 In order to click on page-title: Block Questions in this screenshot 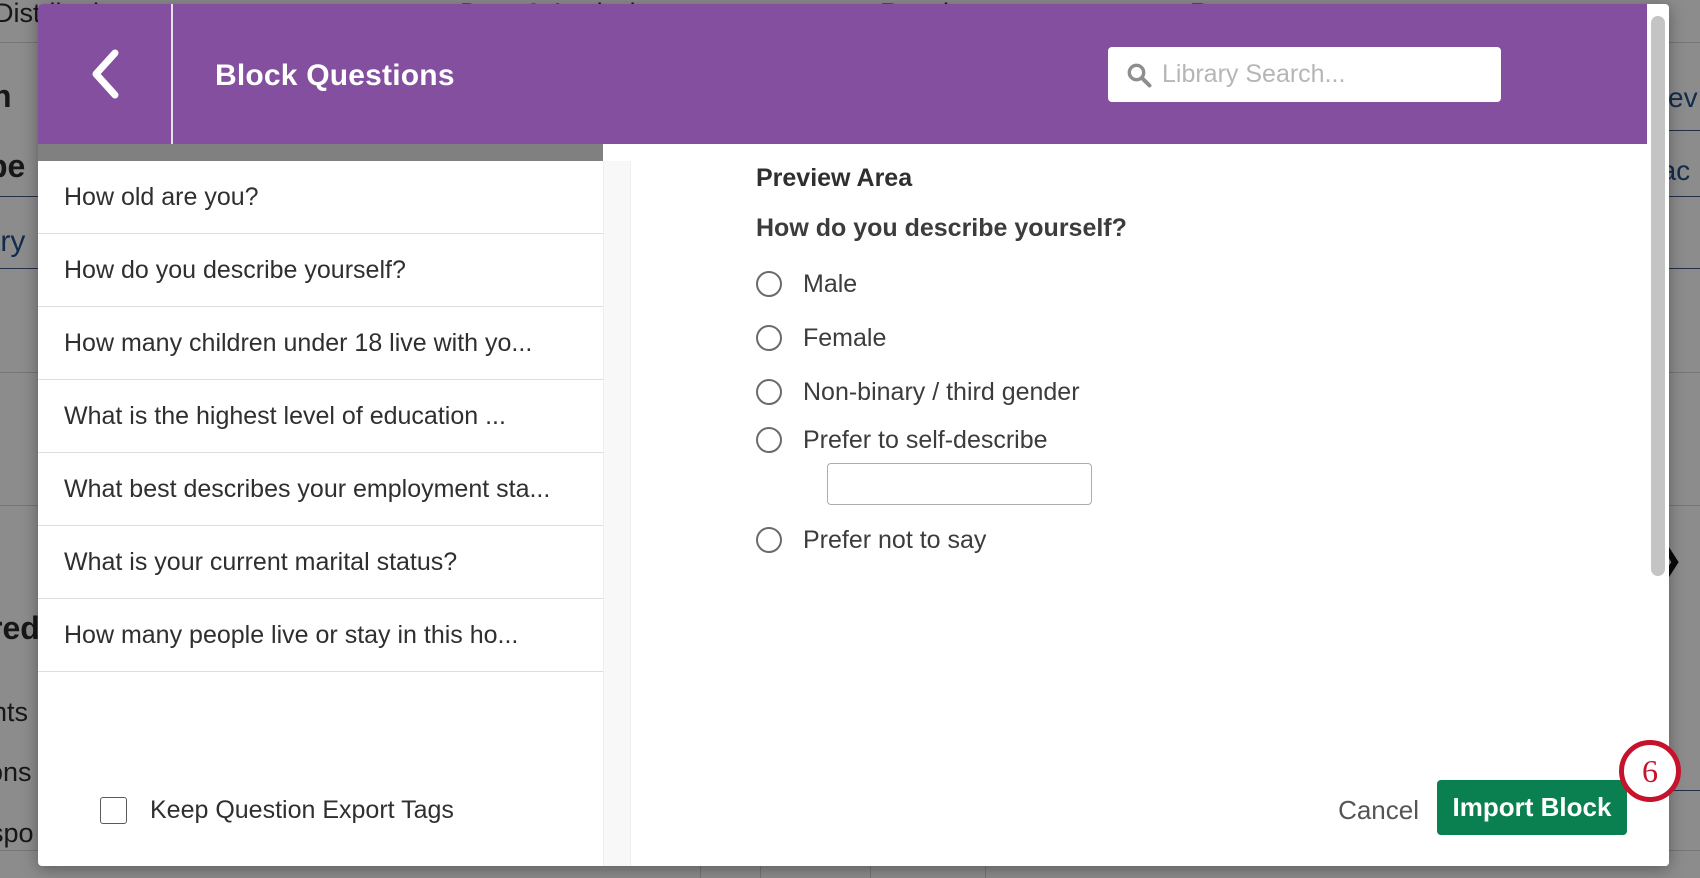, I will do `click(335, 75)`.